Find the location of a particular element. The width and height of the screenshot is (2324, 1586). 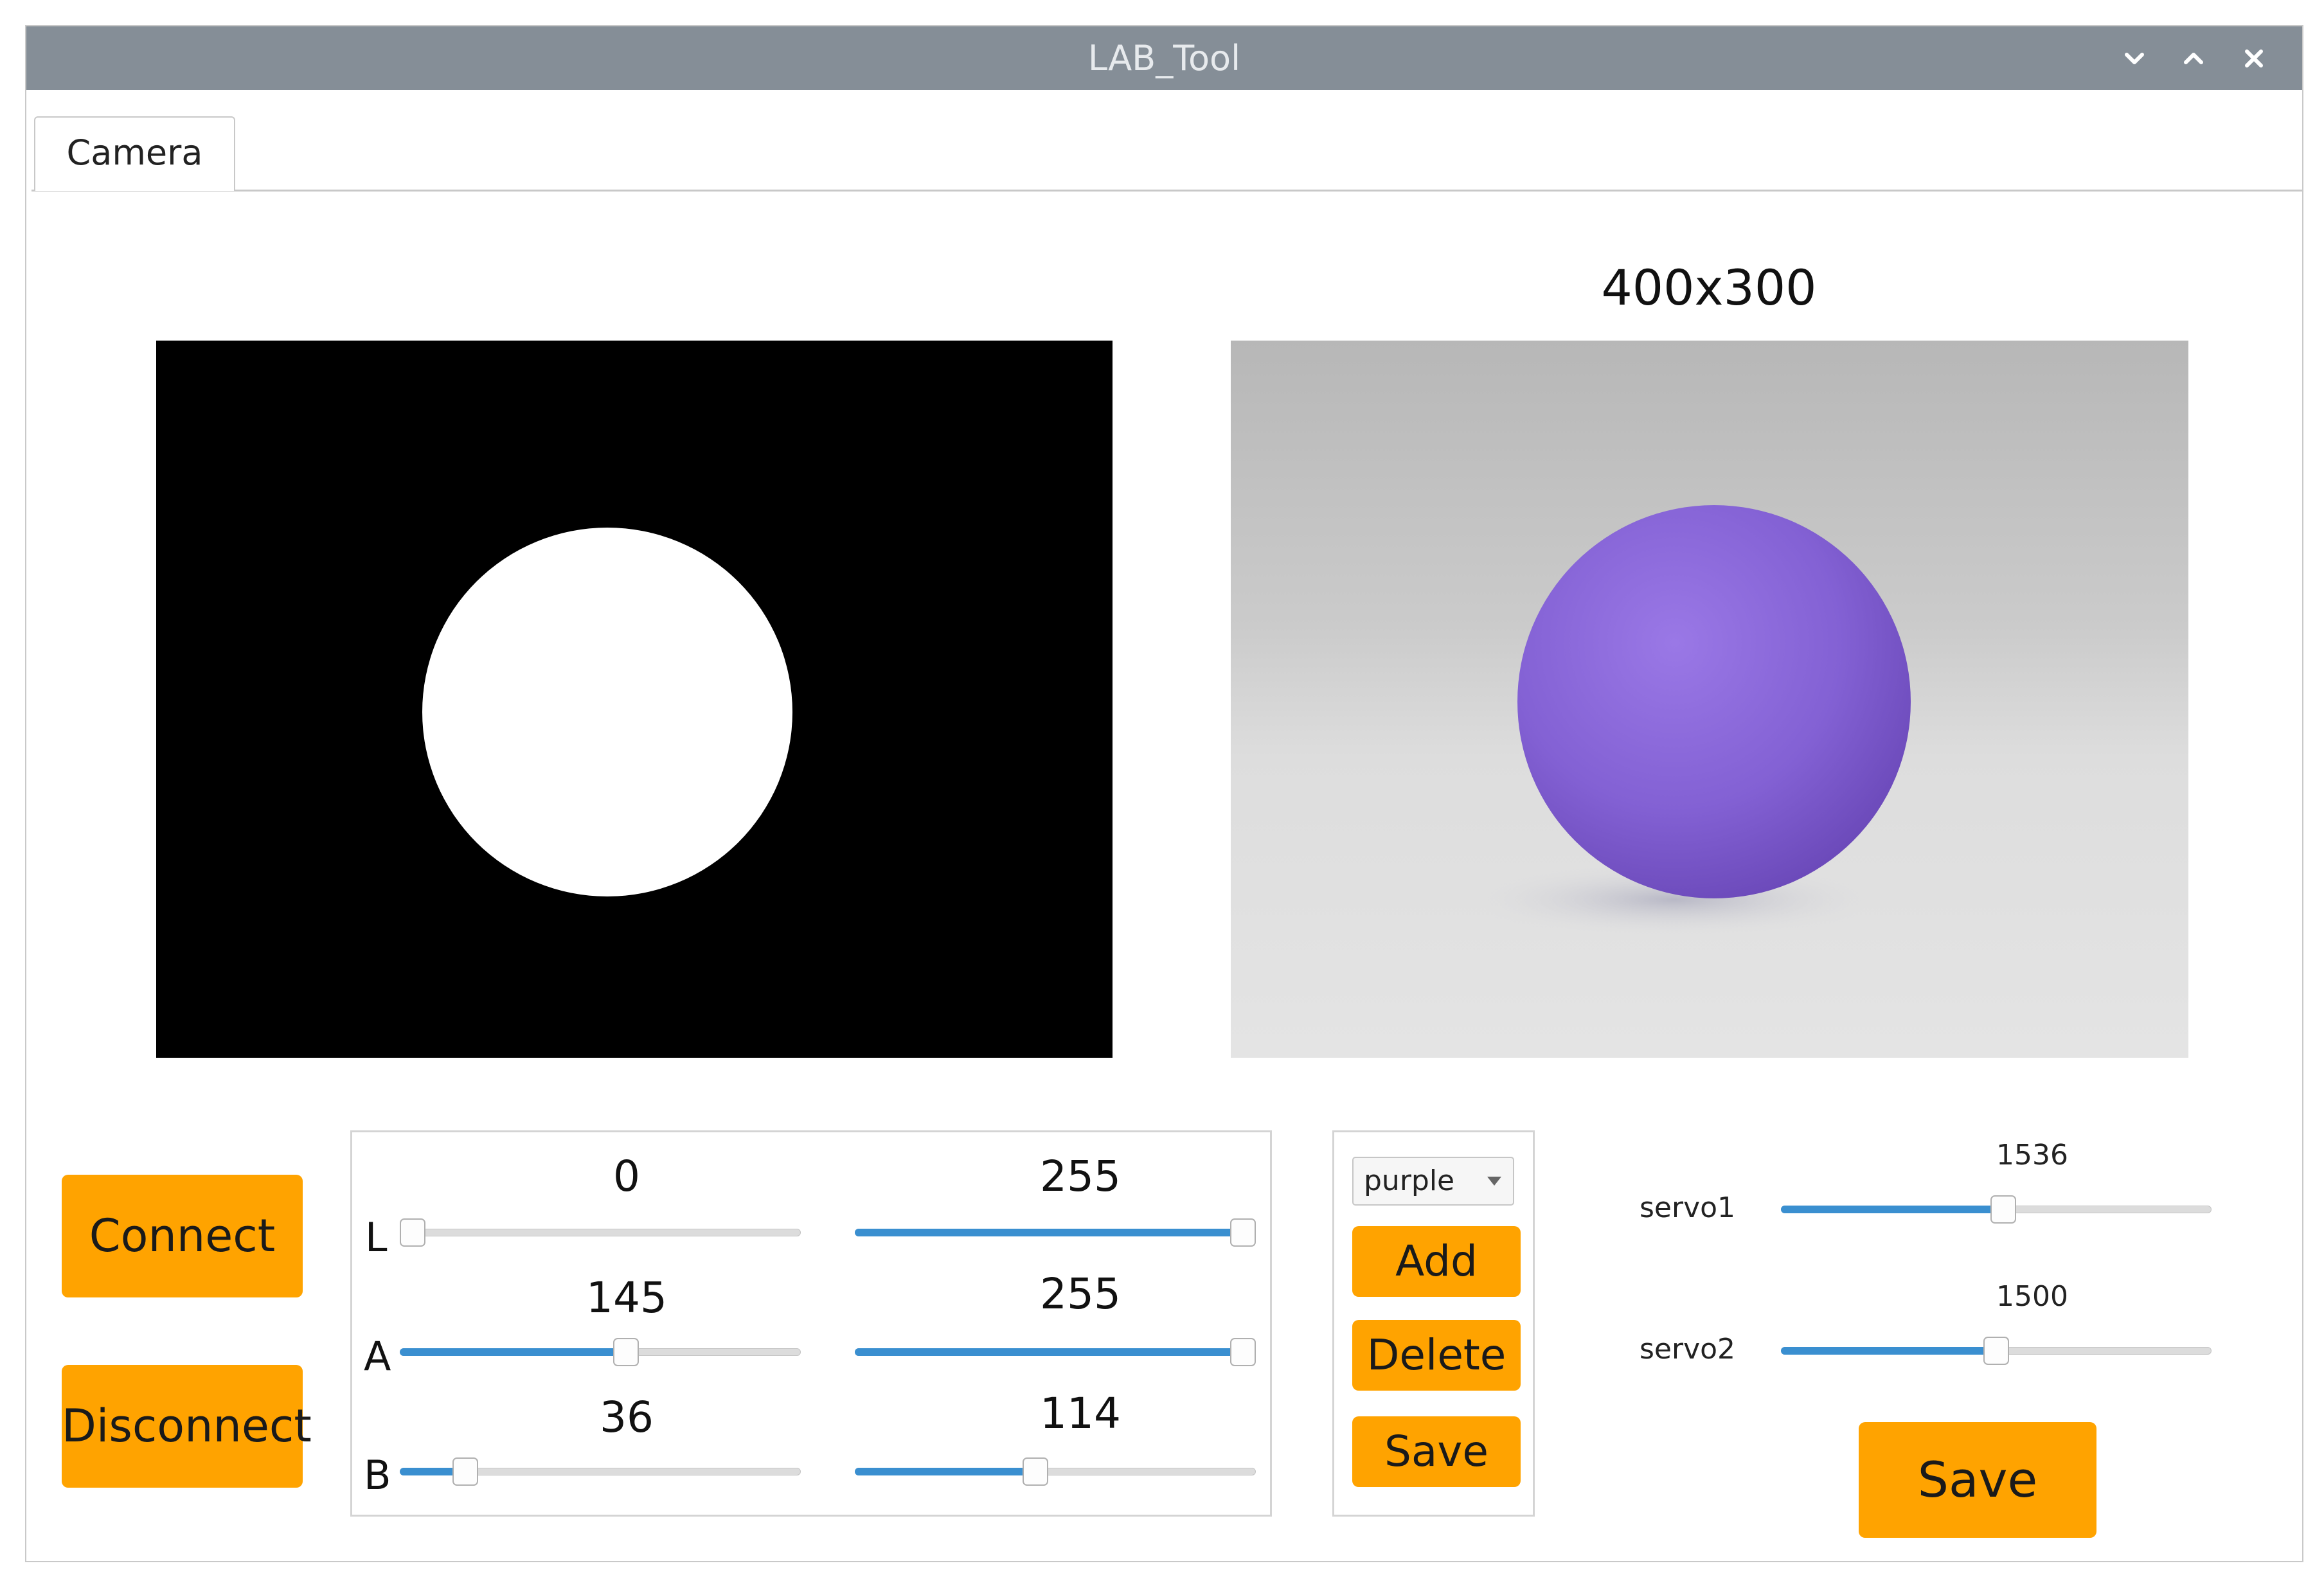

slider-groove is located at coordinates (600, 1232).